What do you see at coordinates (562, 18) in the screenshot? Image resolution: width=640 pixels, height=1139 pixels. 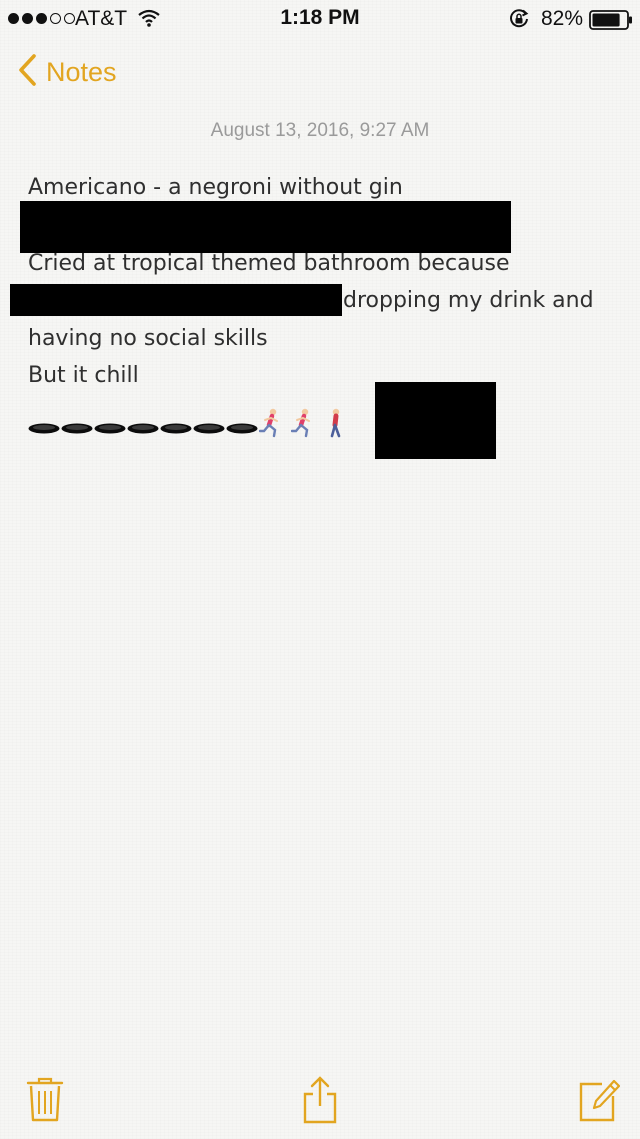 I see `battery-percent: 82%` at bounding box center [562, 18].